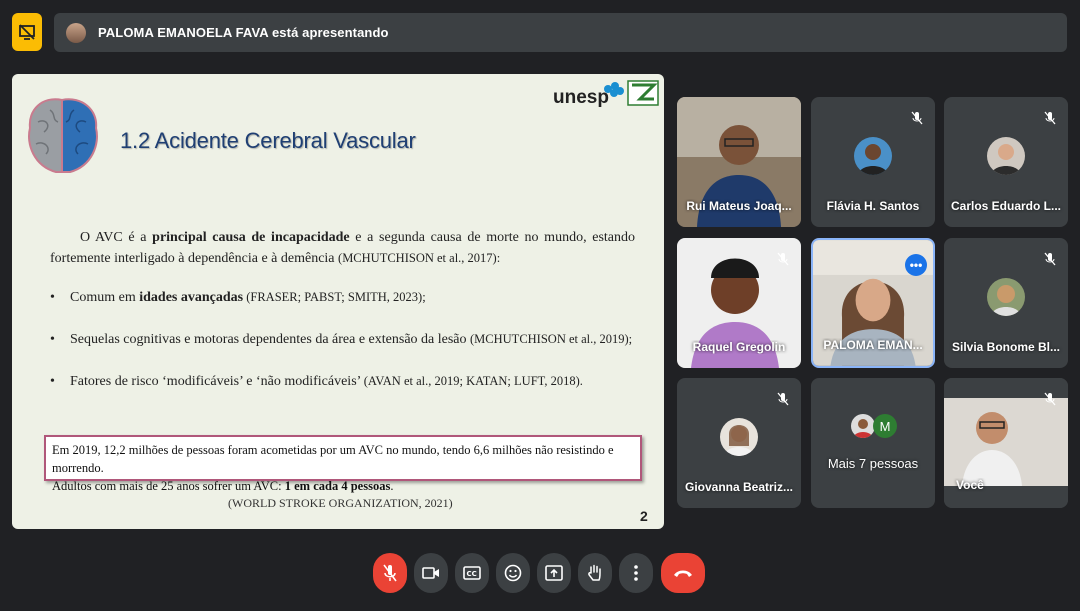  I want to click on camera-toggle-button, so click(431, 573).